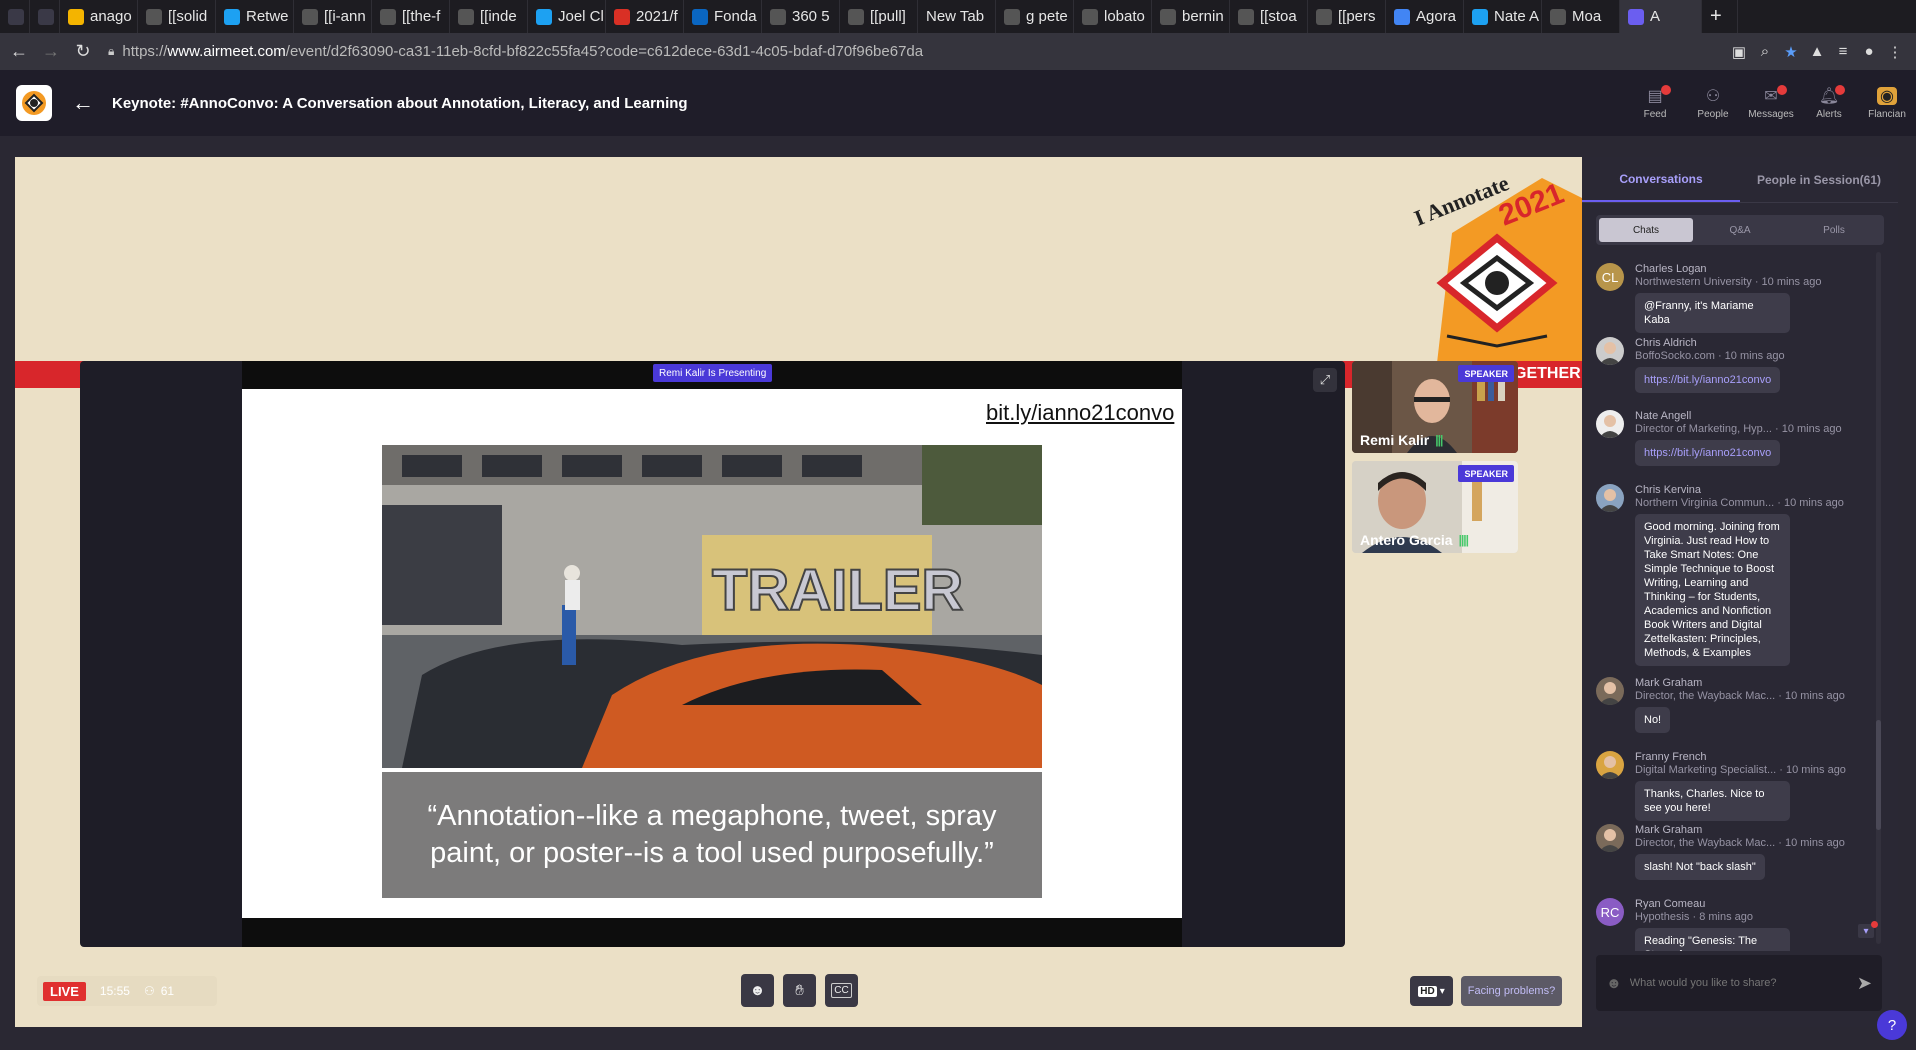 The image size is (1916, 1050). I want to click on message-author: Chris Aldrich, so click(1666, 343).